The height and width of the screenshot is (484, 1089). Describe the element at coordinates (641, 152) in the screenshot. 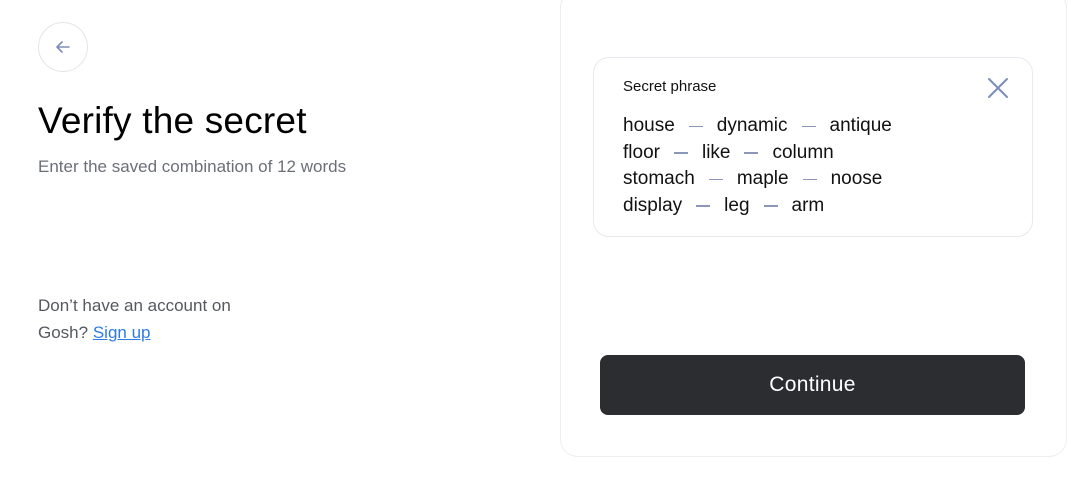

I see `word: floor` at that location.